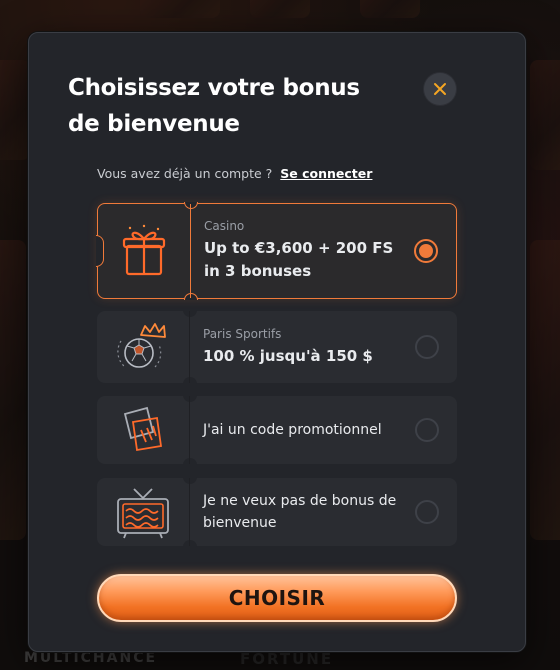 The height and width of the screenshot is (670, 560). What do you see at coordinates (224, 226) in the screenshot?
I see `option-category: Casino` at bounding box center [224, 226].